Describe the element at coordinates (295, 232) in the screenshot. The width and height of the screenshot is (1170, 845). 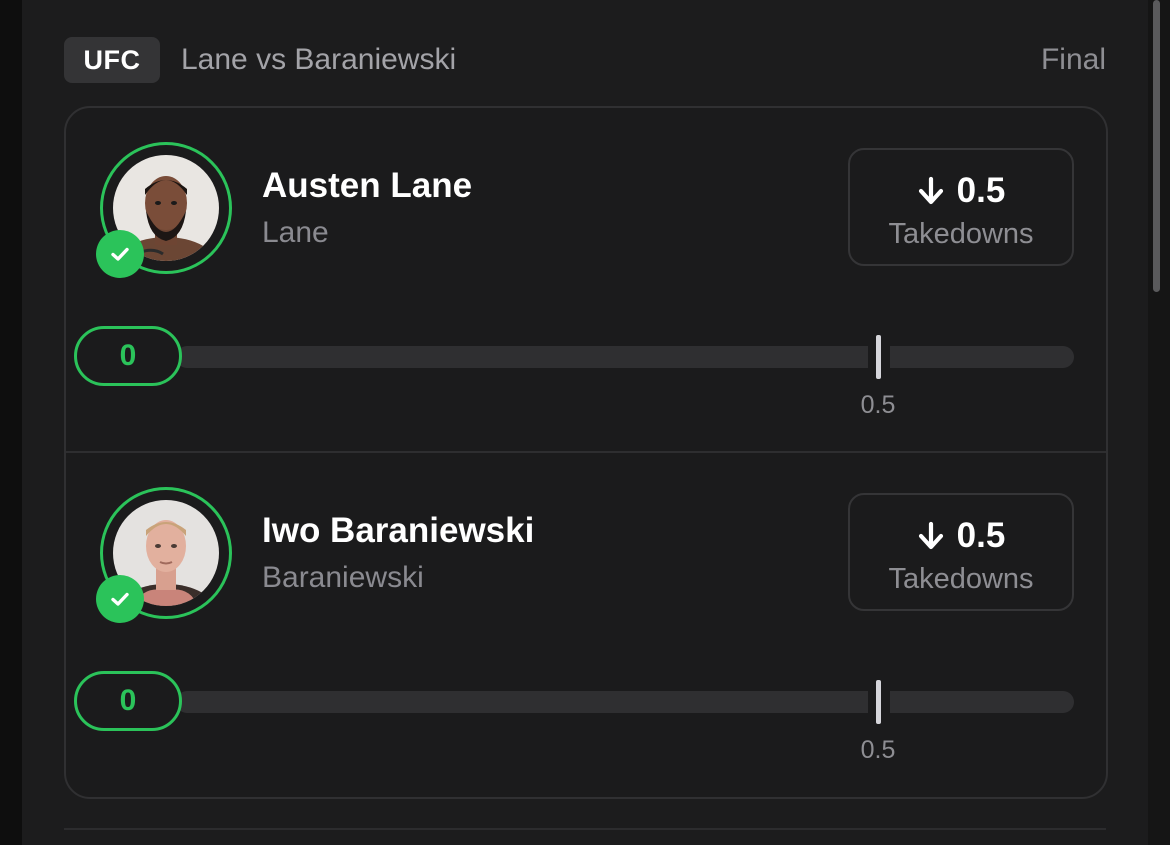
I see `player-team: Lane` at that location.